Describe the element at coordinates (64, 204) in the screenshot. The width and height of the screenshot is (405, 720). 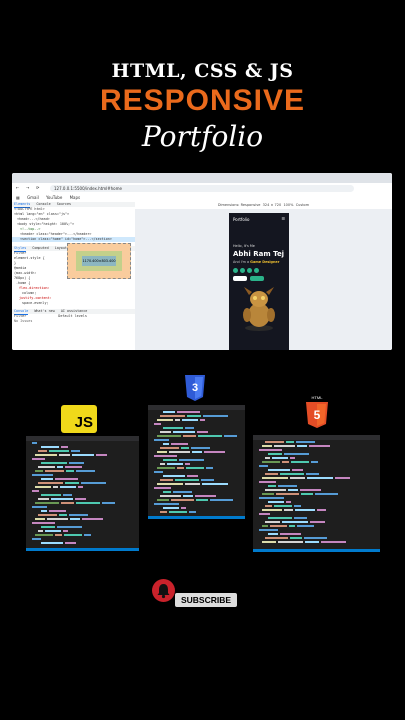
I see `tab-sources: Sources` at that location.